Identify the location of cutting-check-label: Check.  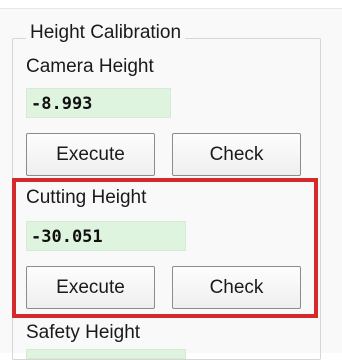
(236, 287).